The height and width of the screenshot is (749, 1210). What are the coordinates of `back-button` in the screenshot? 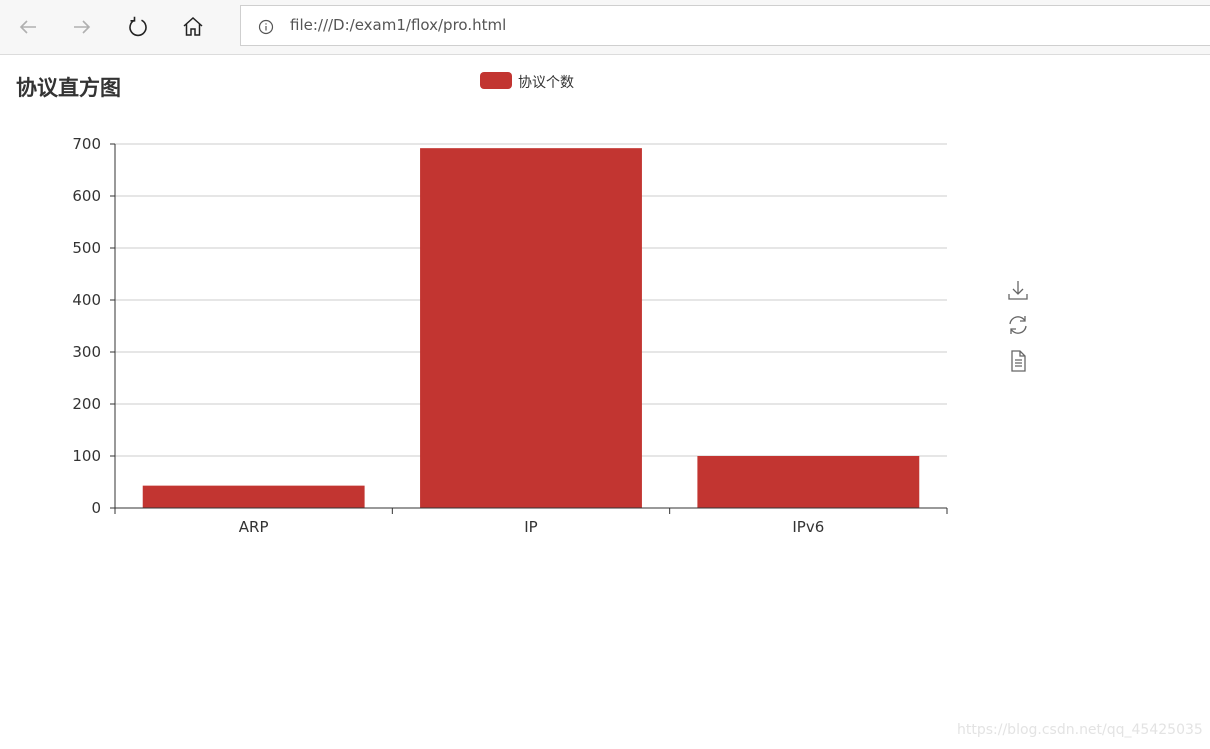 It's located at (28, 27).